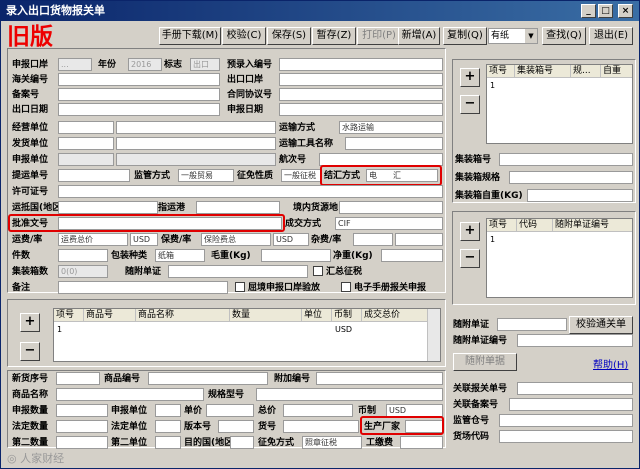 The image size is (640, 469). What do you see at coordinates (588, 11) in the screenshot?
I see `minimize-button: _` at bounding box center [588, 11].